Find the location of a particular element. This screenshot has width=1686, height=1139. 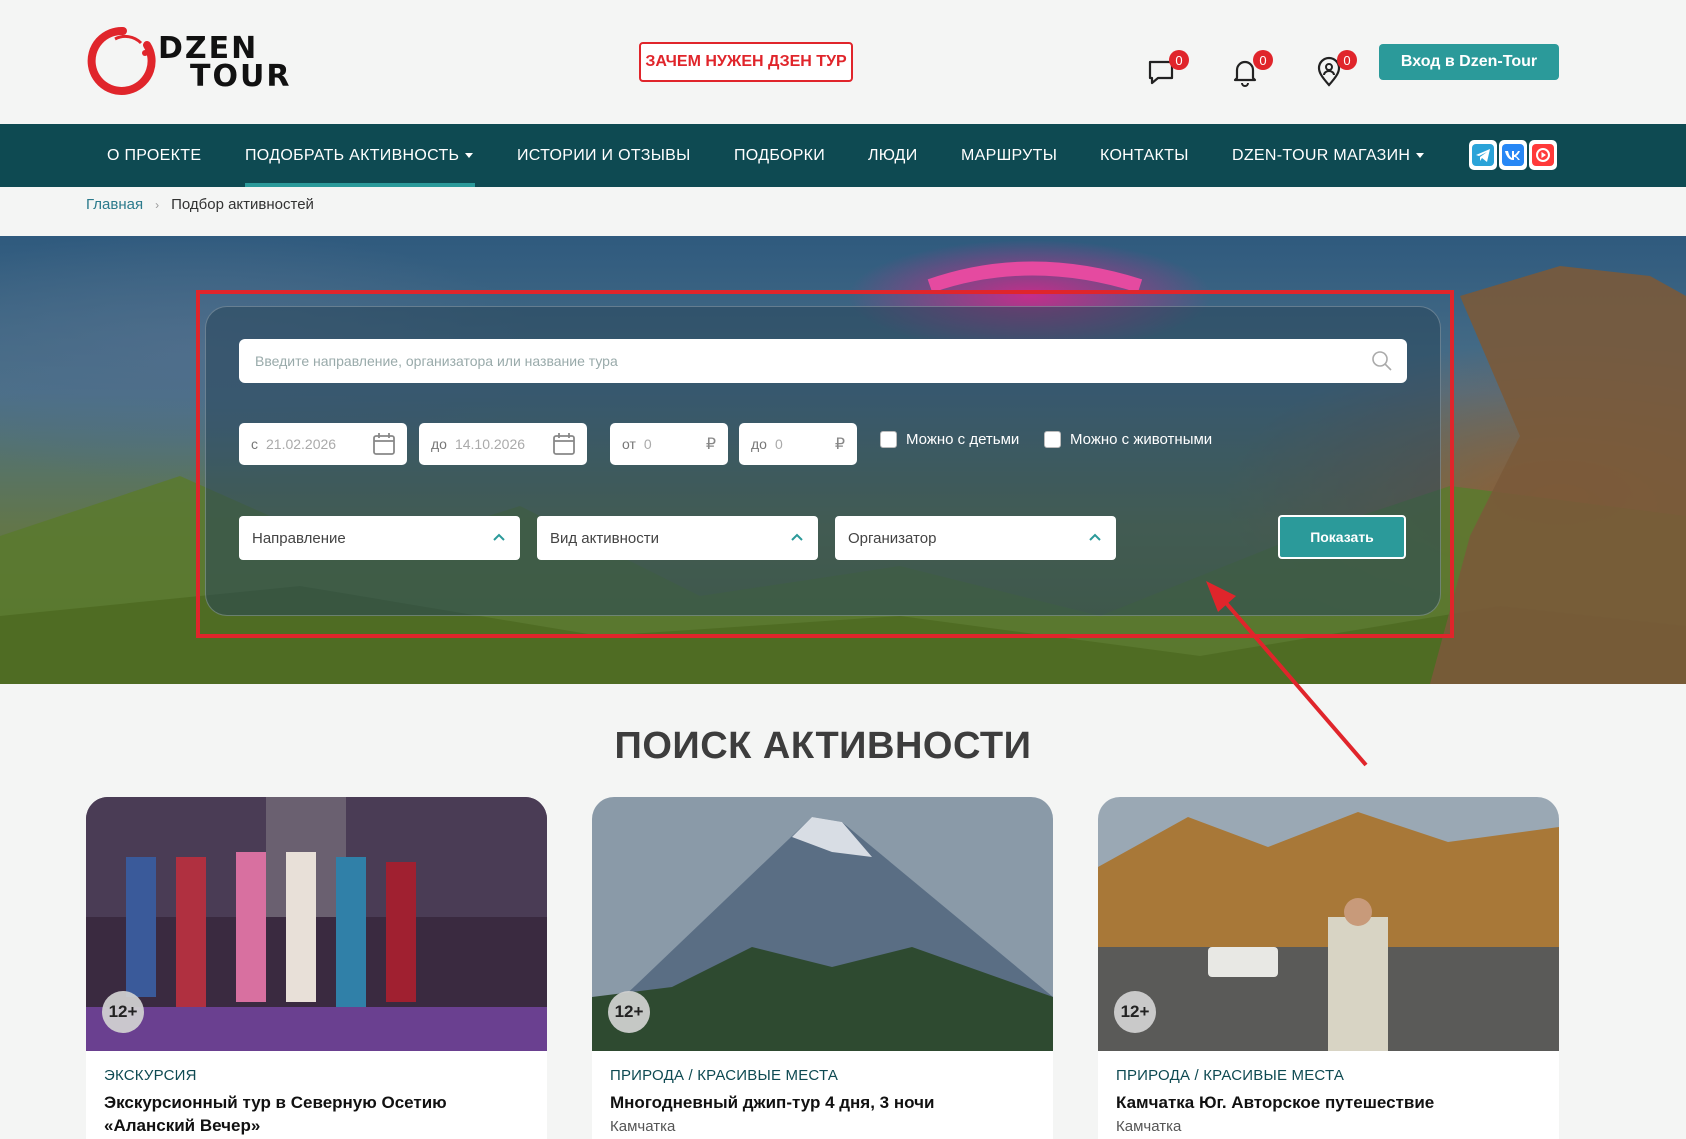

nav-item-label: ИСТОРИИ И ОТЗЫВЫ is located at coordinates (604, 155).